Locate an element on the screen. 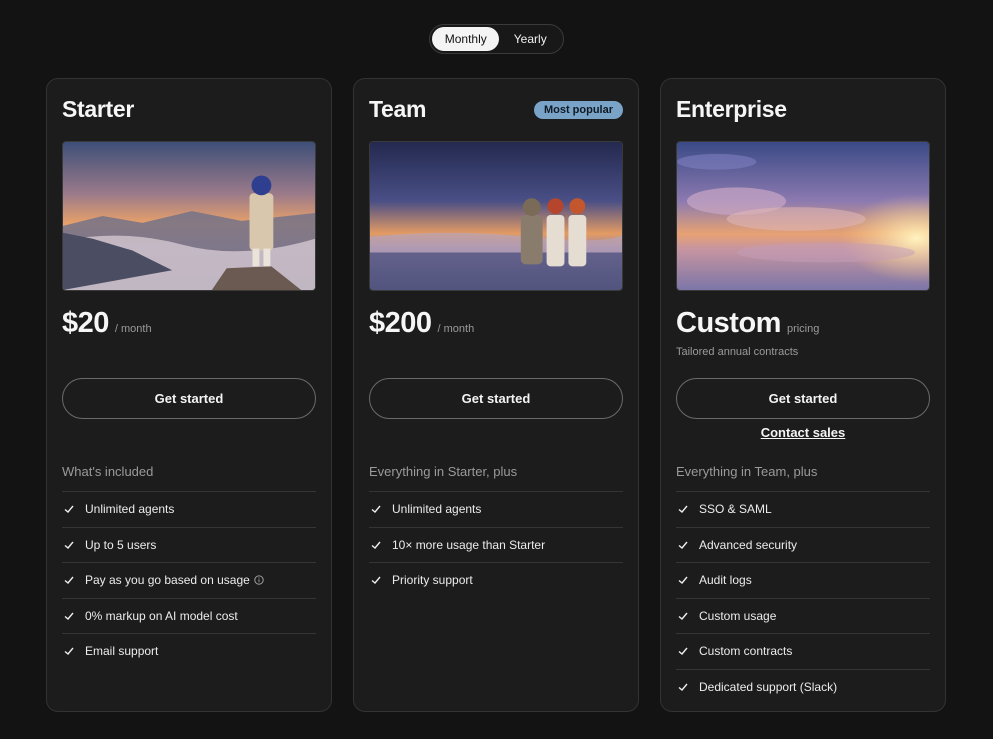 Image resolution: width=993 pixels, height=739 pixels. feature-label: Advanced security is located at coordinates (748, 544).